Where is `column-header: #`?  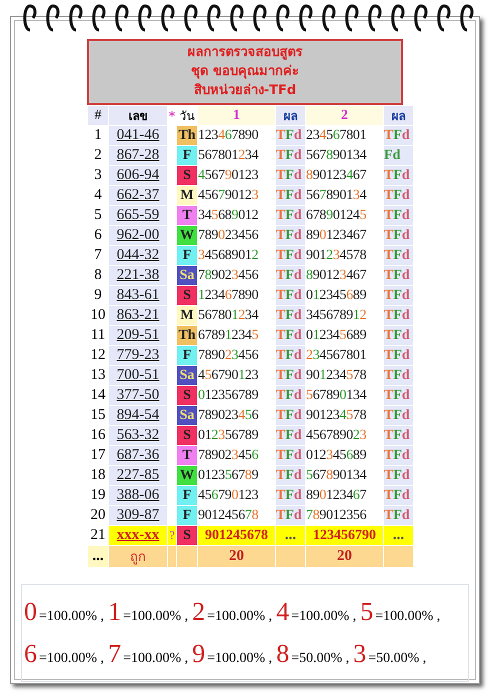
column-header: # is located at coordinates (98, 115).